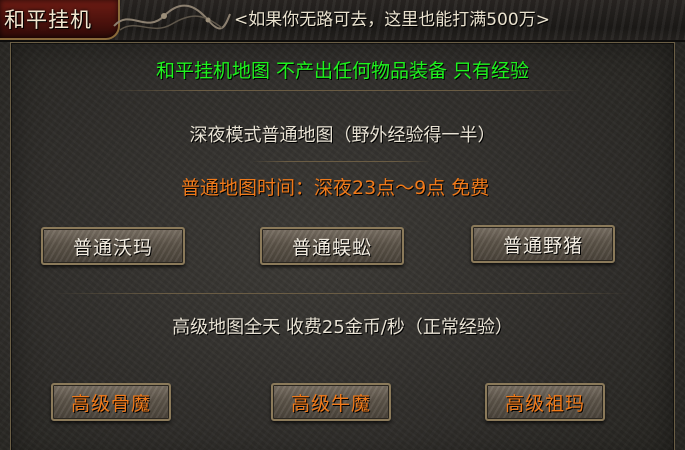 The image size is (685, 450). I want to click on window-title: 和平挂机, so click(48, 20).